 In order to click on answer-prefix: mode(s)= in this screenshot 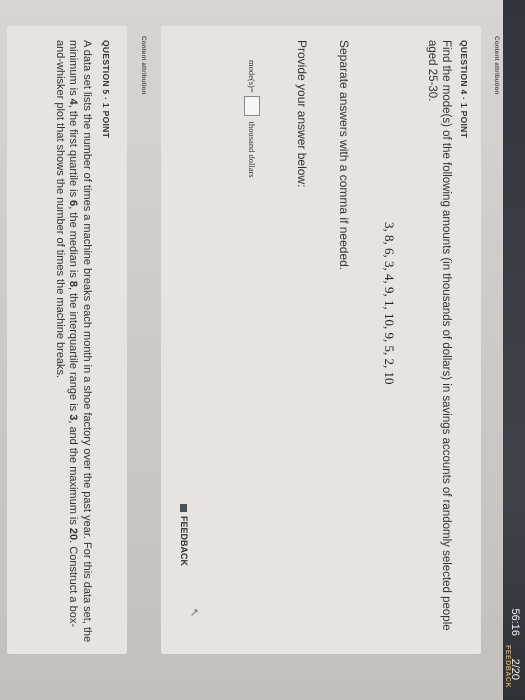, I will do `click(252, 76)`.